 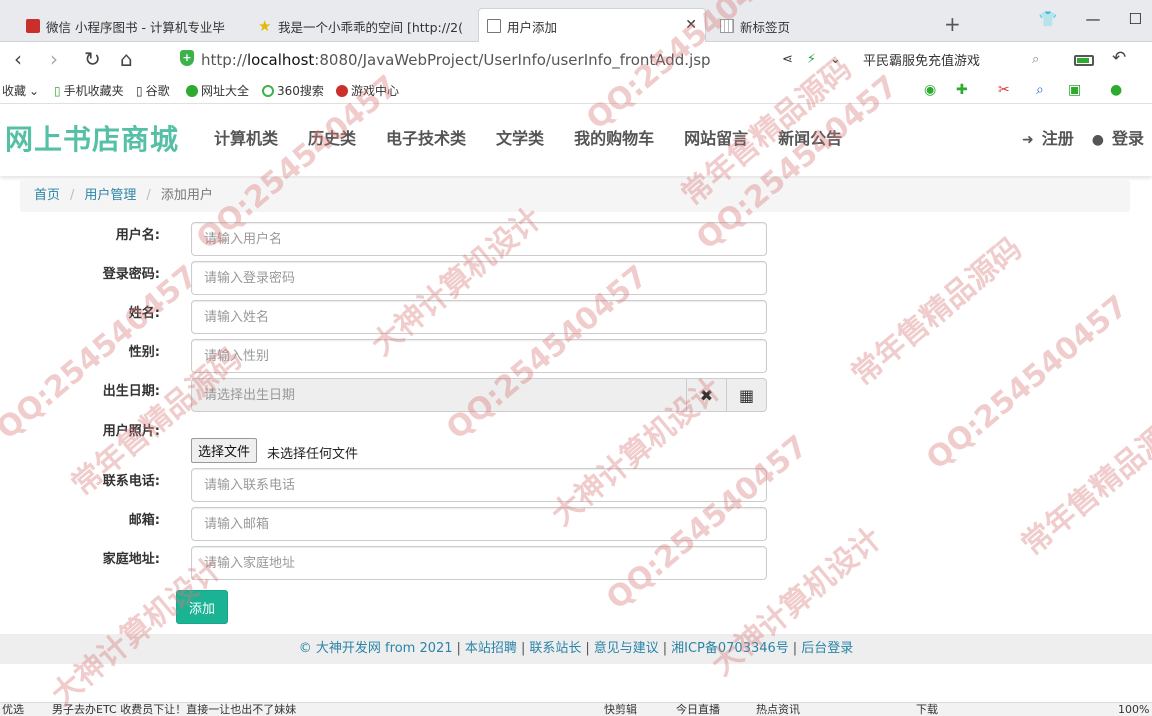 I want to click on browser-tab-1: 微信 小程序图书 - 计算机专业毕, so click(x=131, y=26).